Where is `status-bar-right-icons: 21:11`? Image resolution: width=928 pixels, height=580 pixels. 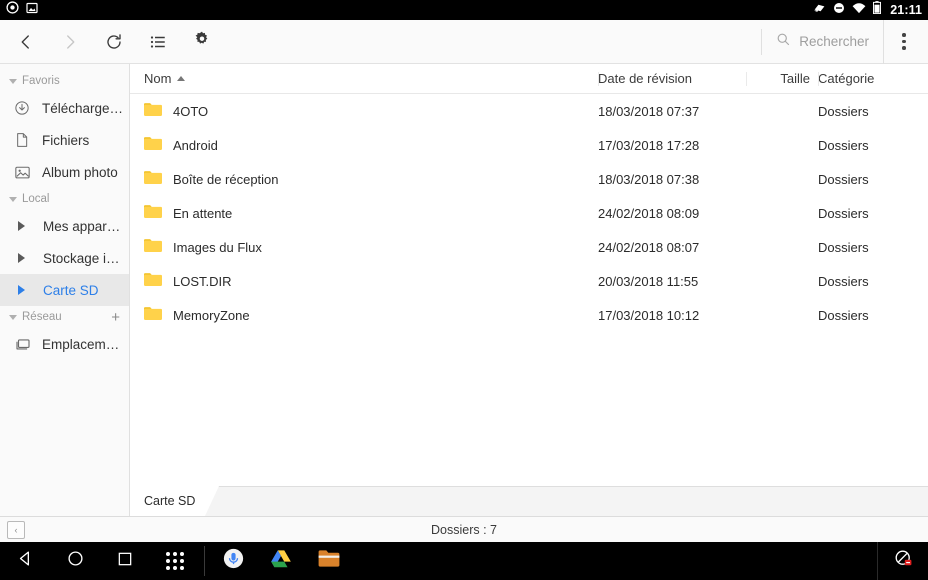 status-bar-right-icons: 21:11 is located at coordinates (867, 10).